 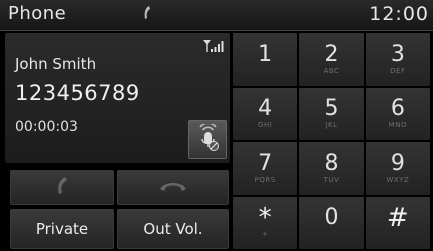 What do you see at coordinates (398, 70) in the screenshot?
I see `key-letters: DEF` at bounding box center [398, 70].